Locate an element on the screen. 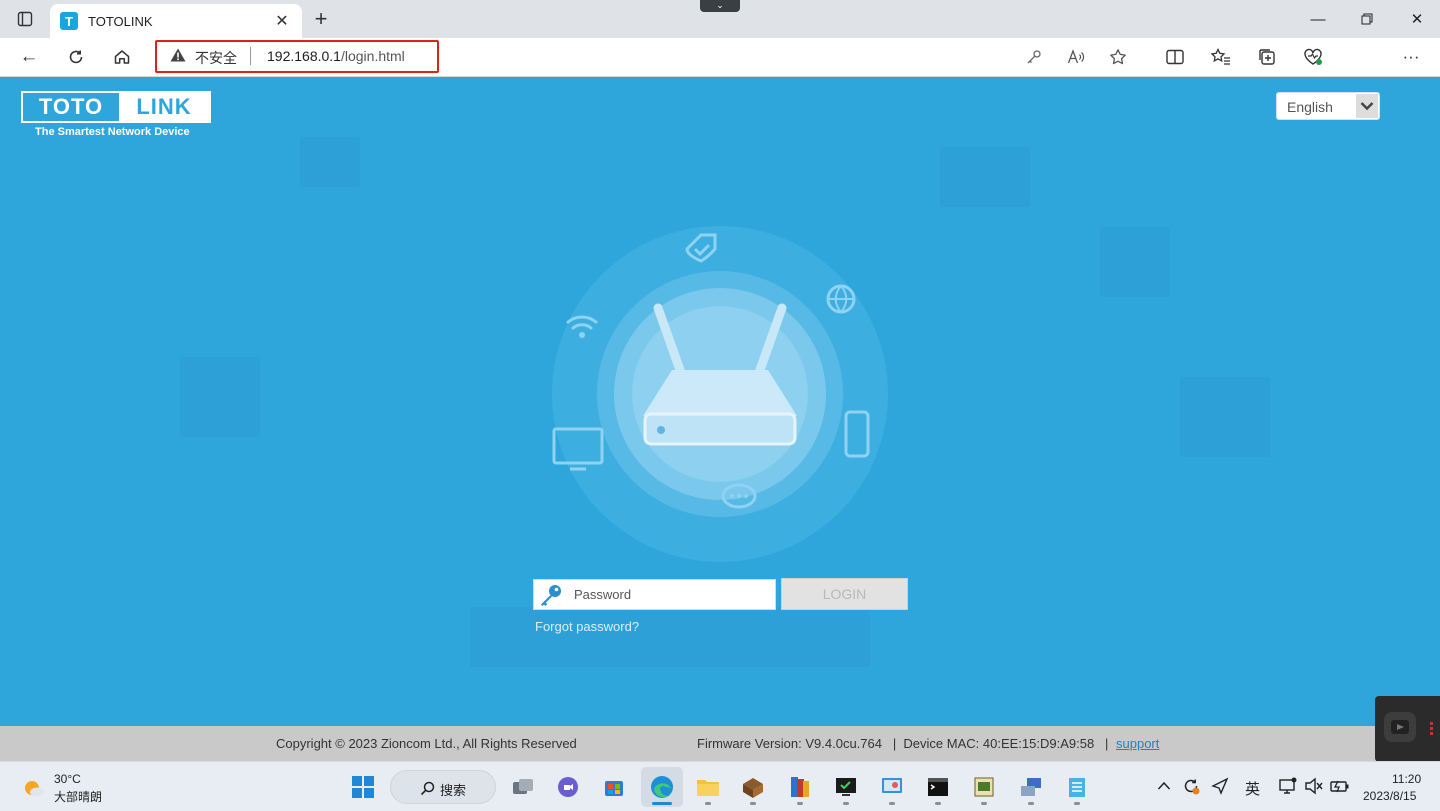  forgot-password-link: Forgot password? is located at coordinates (587, 626).